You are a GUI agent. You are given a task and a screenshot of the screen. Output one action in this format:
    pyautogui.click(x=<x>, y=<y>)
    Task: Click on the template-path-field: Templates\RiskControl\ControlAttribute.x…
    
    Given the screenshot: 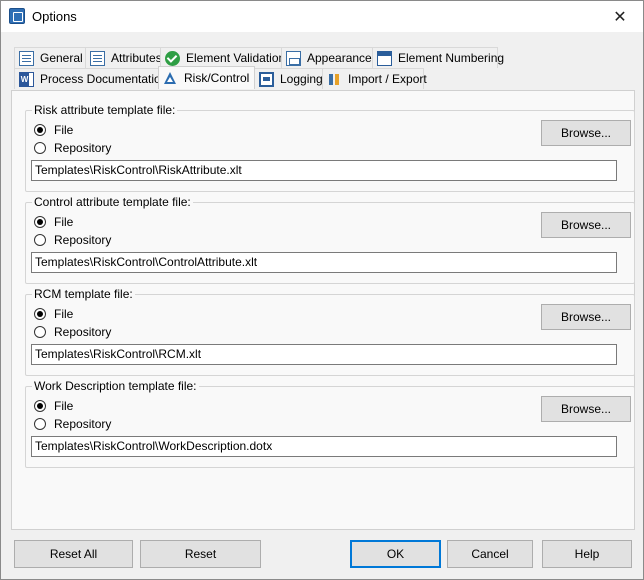 What is the action you would take?
    pyautogui.click(x=324, y=262)
    